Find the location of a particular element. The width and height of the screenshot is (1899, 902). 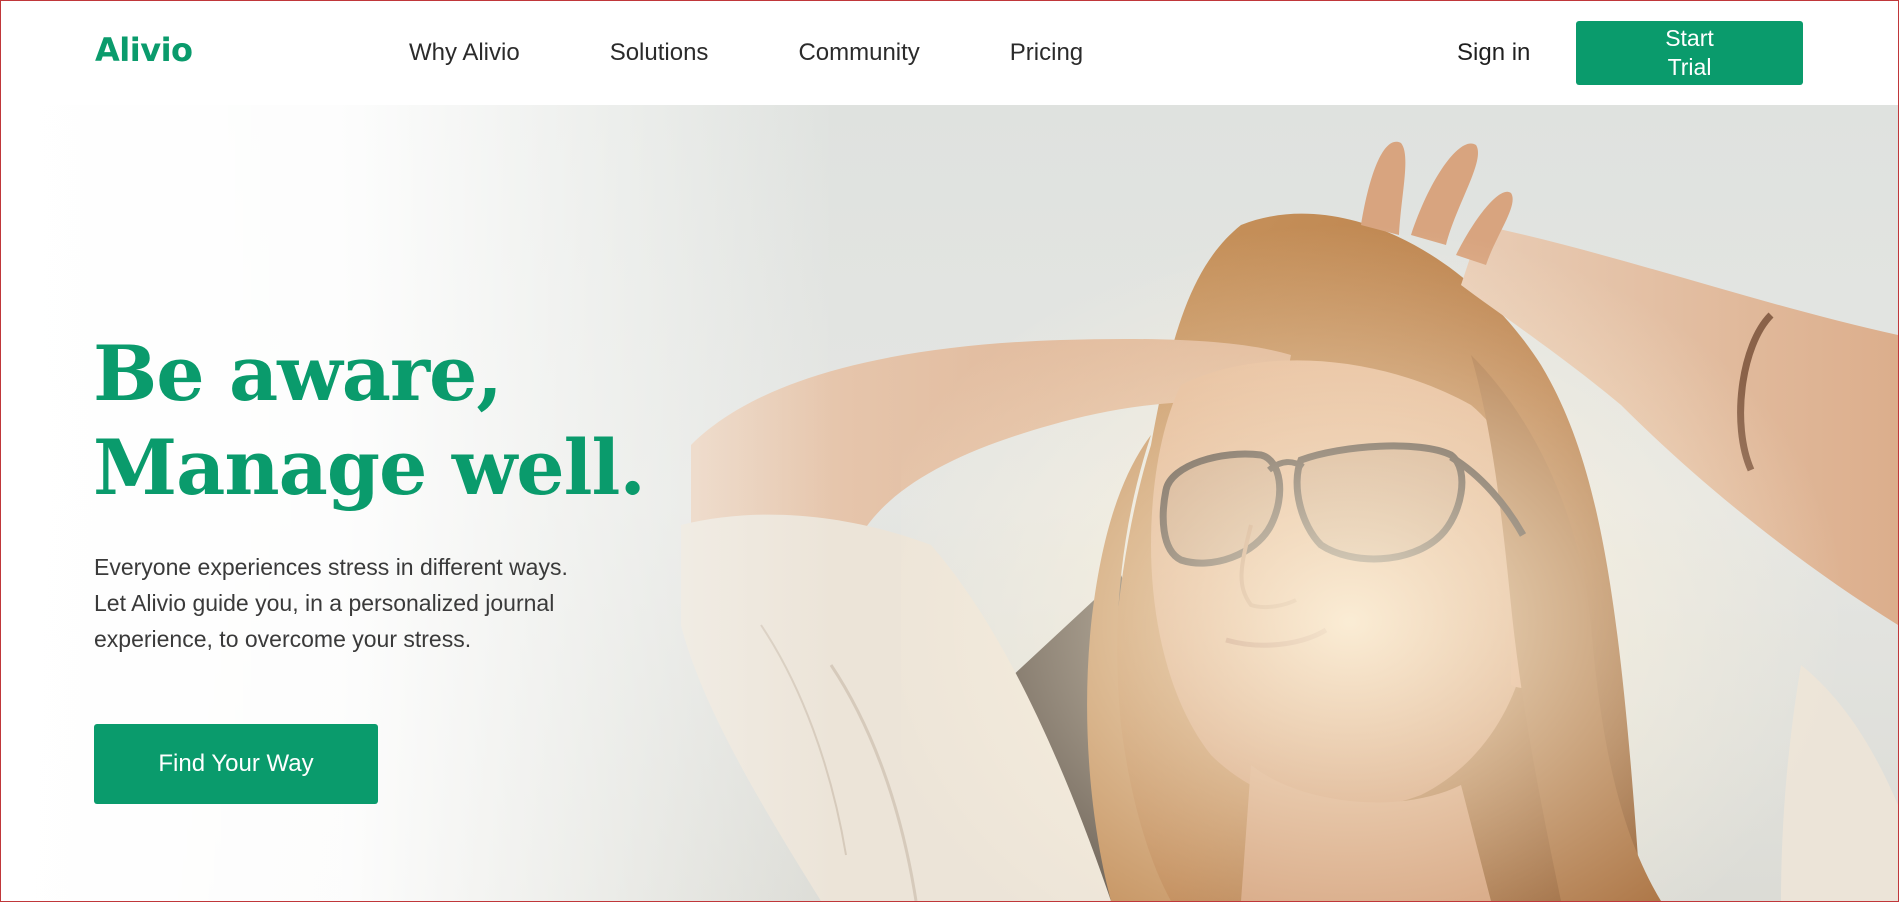

hero-title-line-2: Manage well. is located at coordinates (369, 467).